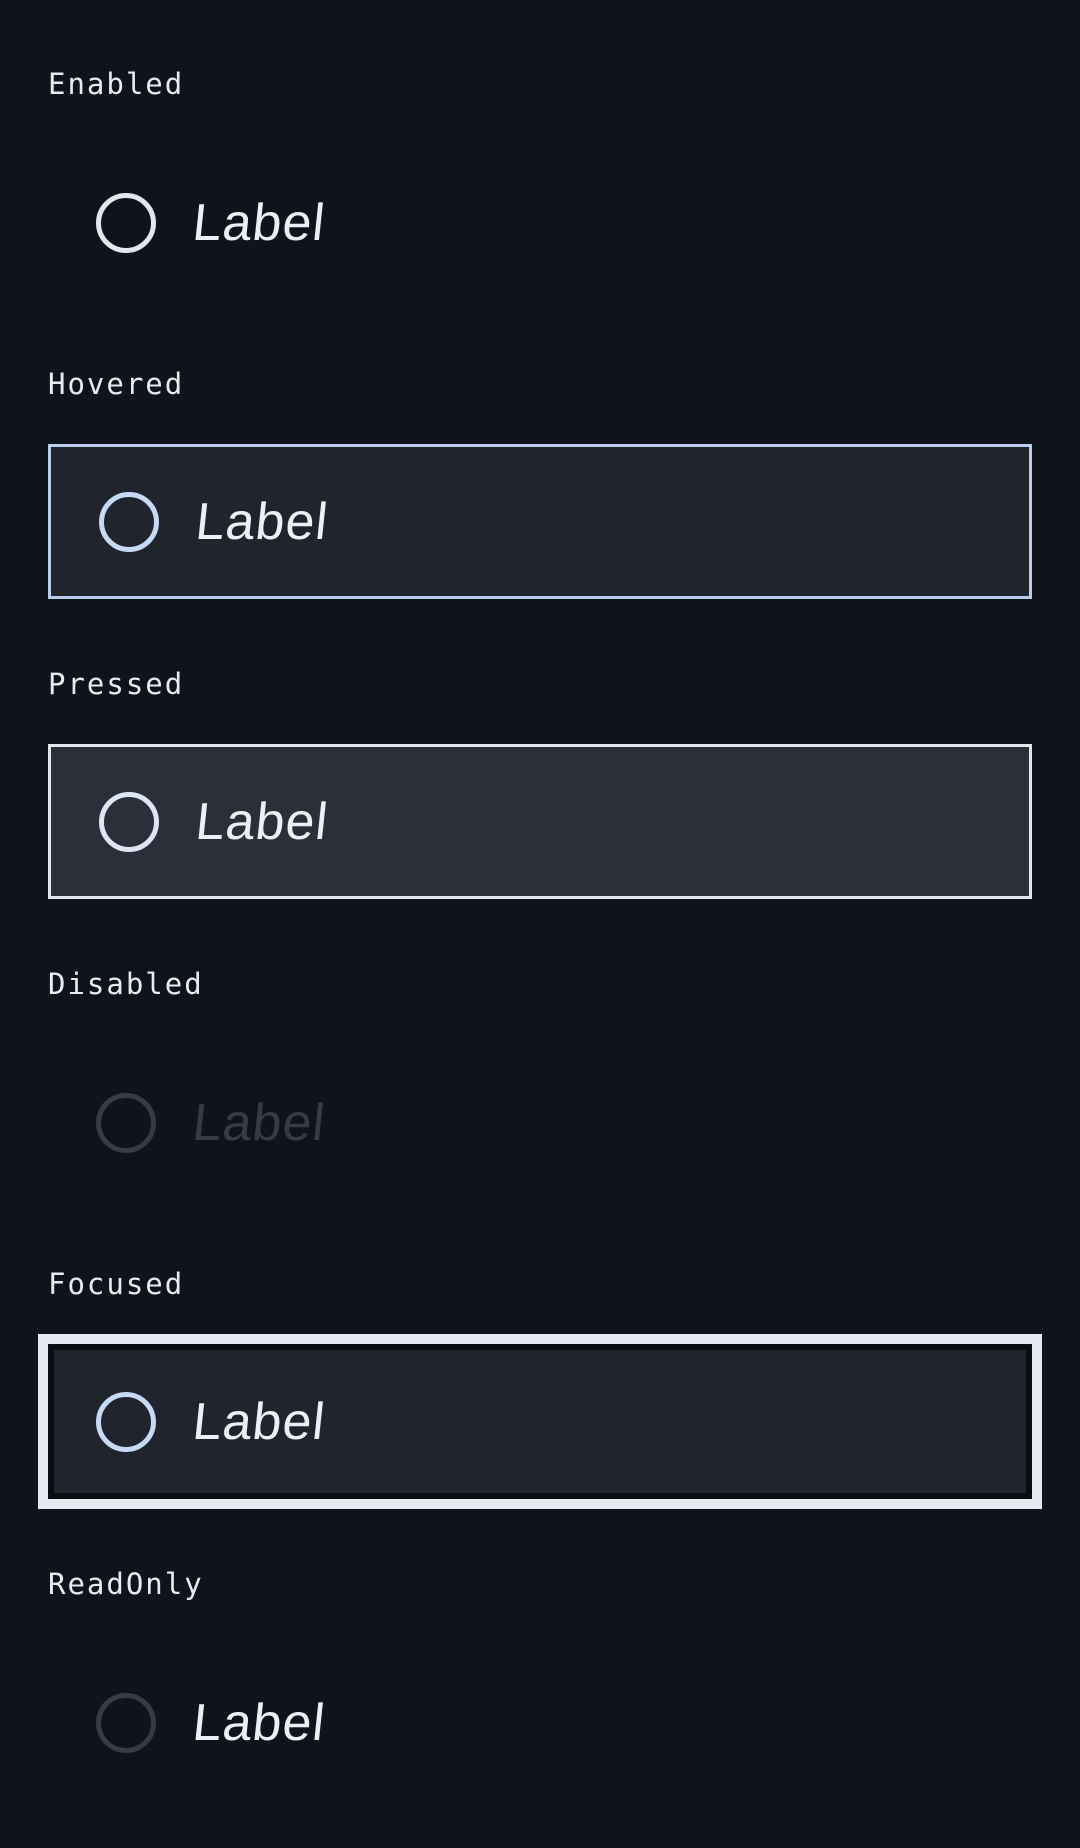  I want to click on state-title-hovered: Hovered, so click(116, 384).